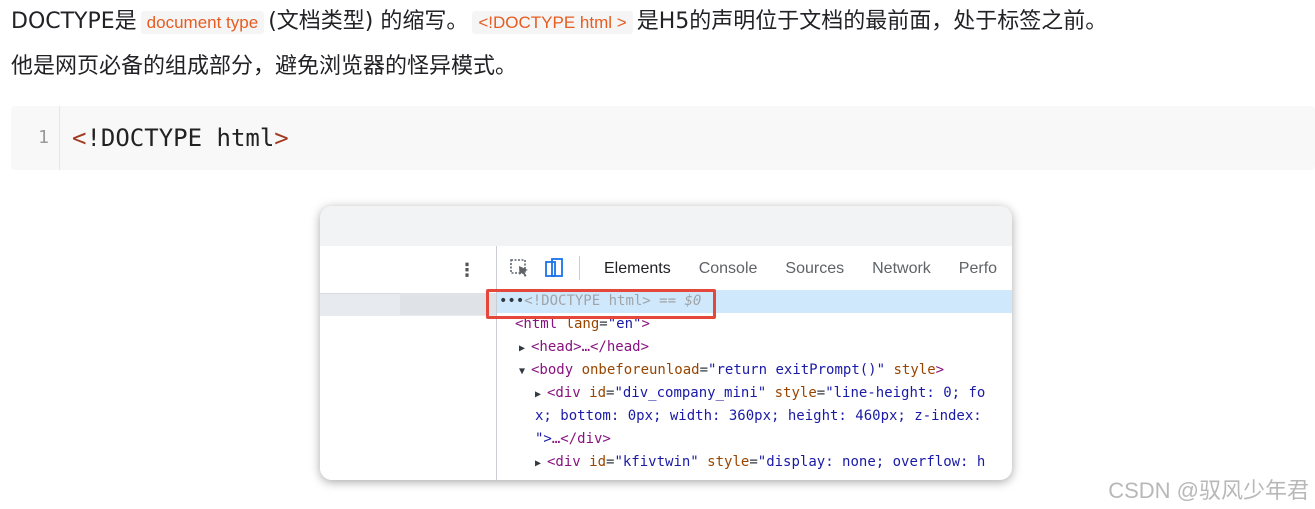 This screenshot has width=1315, height=509. I want to click on toolbar-separator, so click(579, 268).